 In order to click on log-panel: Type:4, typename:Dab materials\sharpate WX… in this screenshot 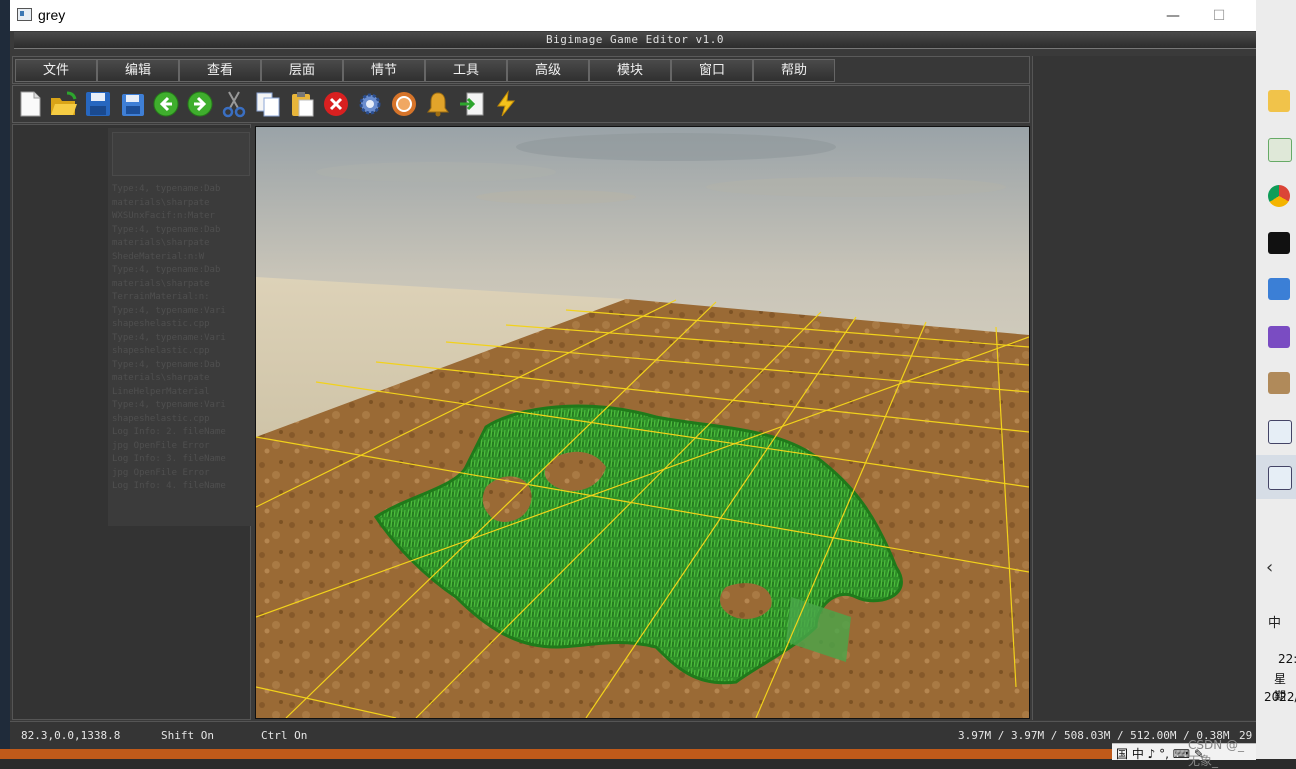, I will do `click(181, 327)`.